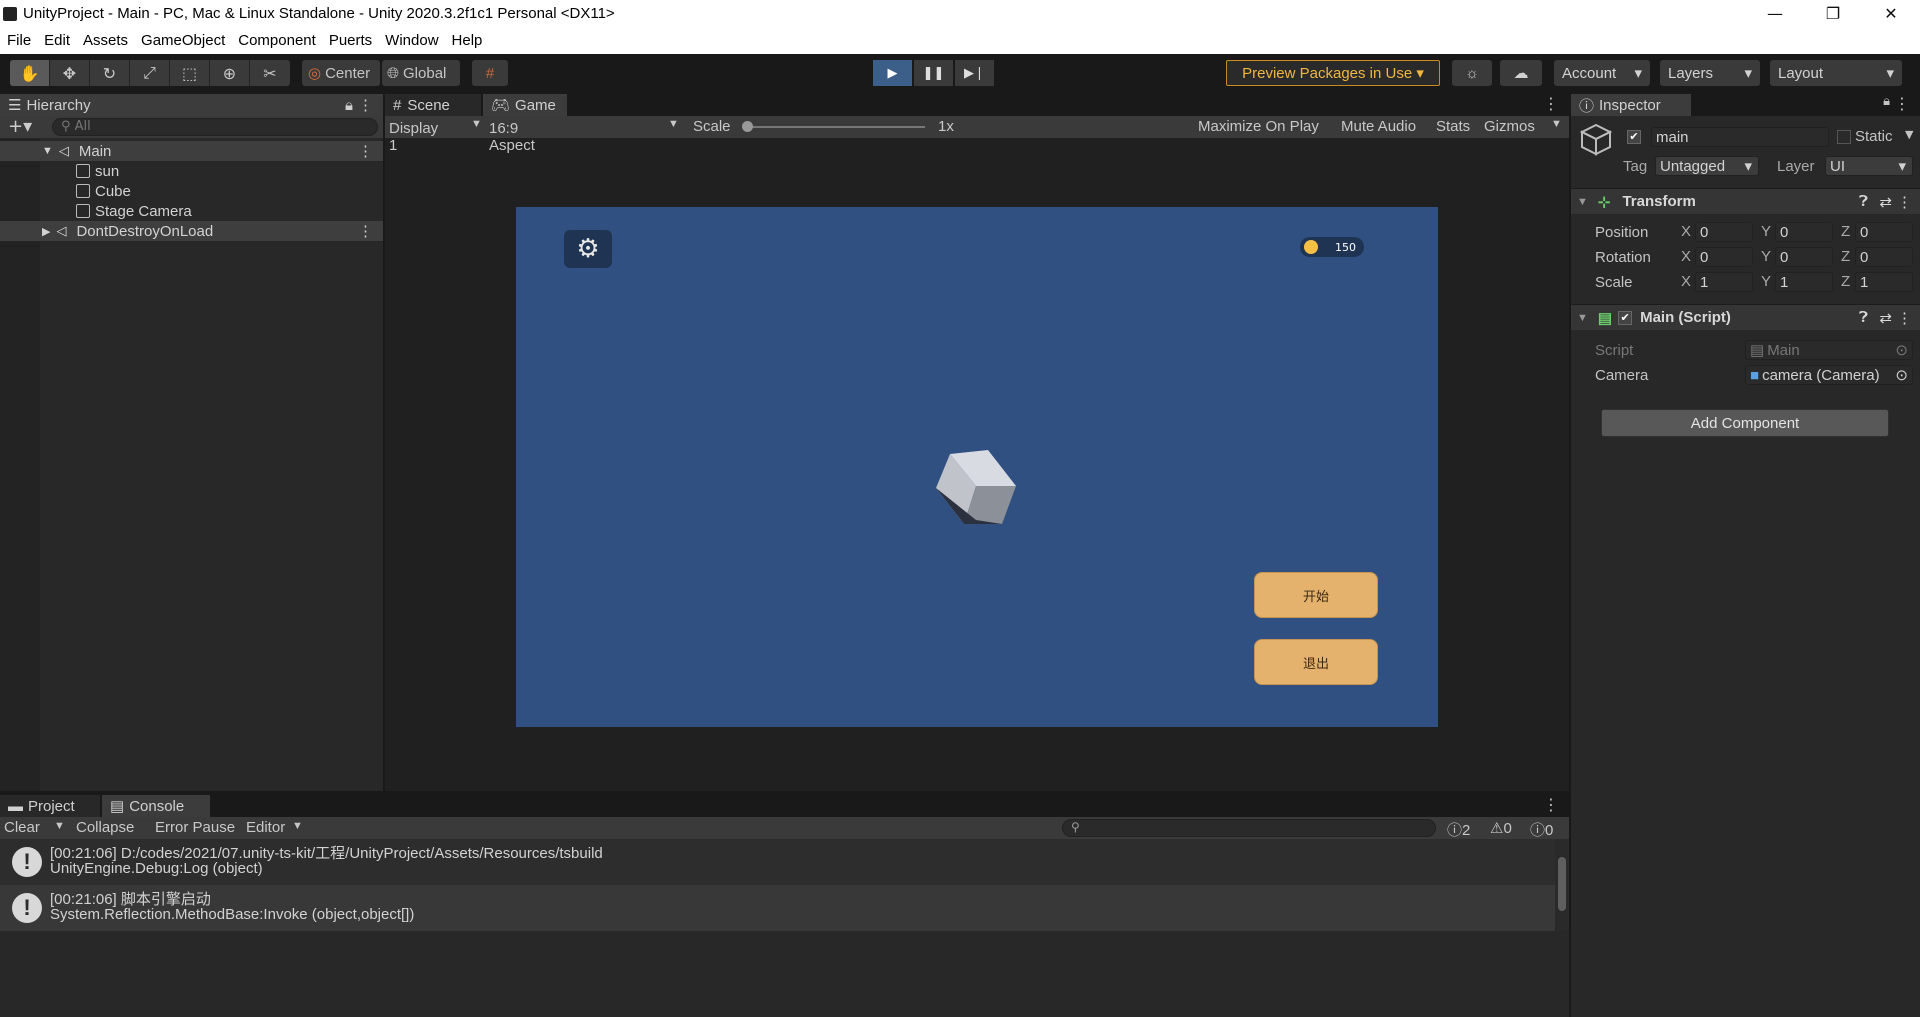 The height and width of the screenshot is (1017, 1920). I want to click on close-button: ✕, so click(1891, 13).